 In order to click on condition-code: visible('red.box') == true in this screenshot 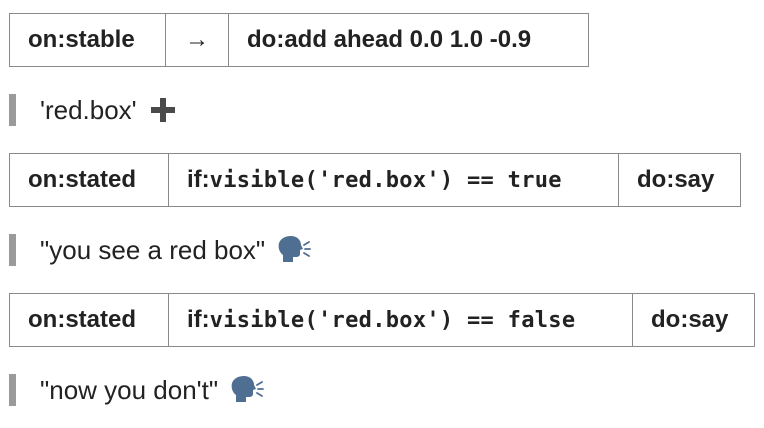, I will do `click(385, 180)`.